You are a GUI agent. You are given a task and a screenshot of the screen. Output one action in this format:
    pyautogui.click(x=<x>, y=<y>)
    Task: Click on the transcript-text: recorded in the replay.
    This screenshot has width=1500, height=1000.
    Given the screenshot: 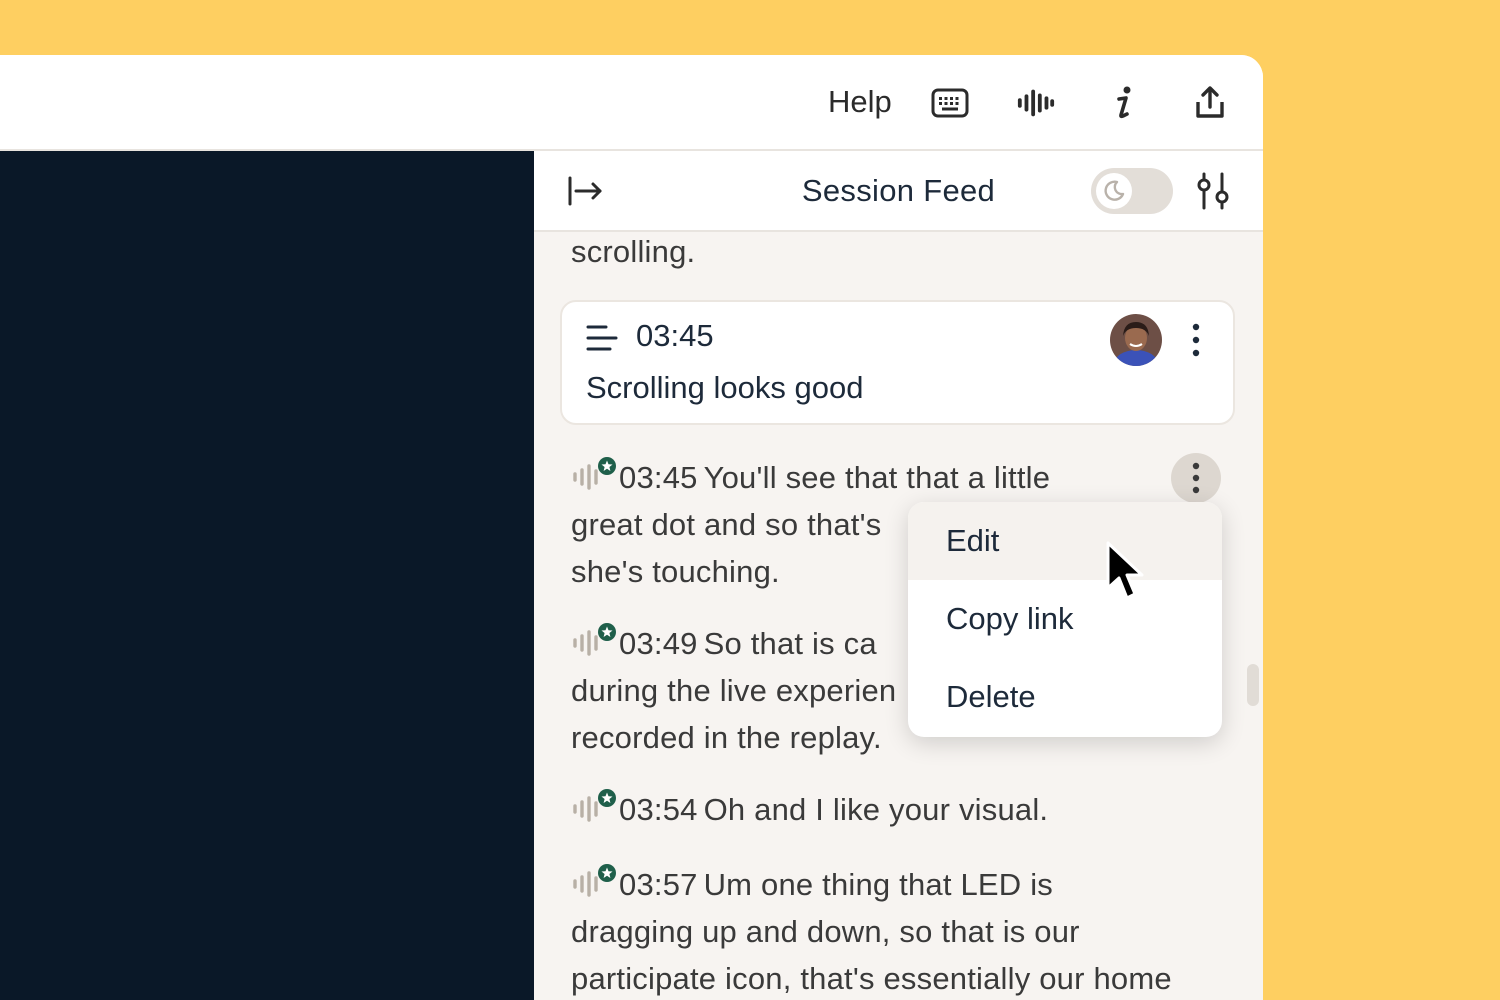 What is the action you would take?
    pyautogui.click(x=726, y=737)
    